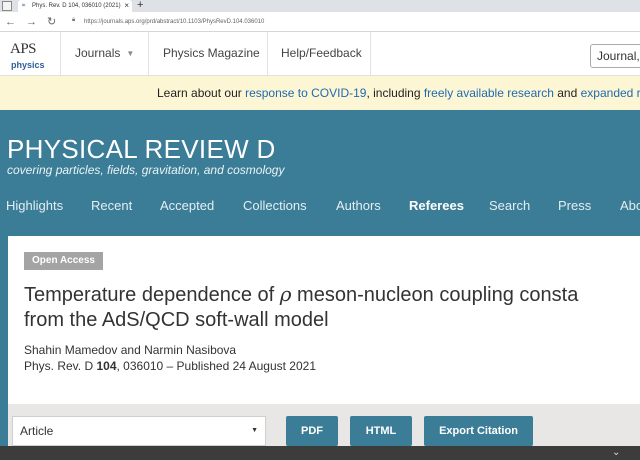  I want to click on html-button: HTML, so click(381, 431).